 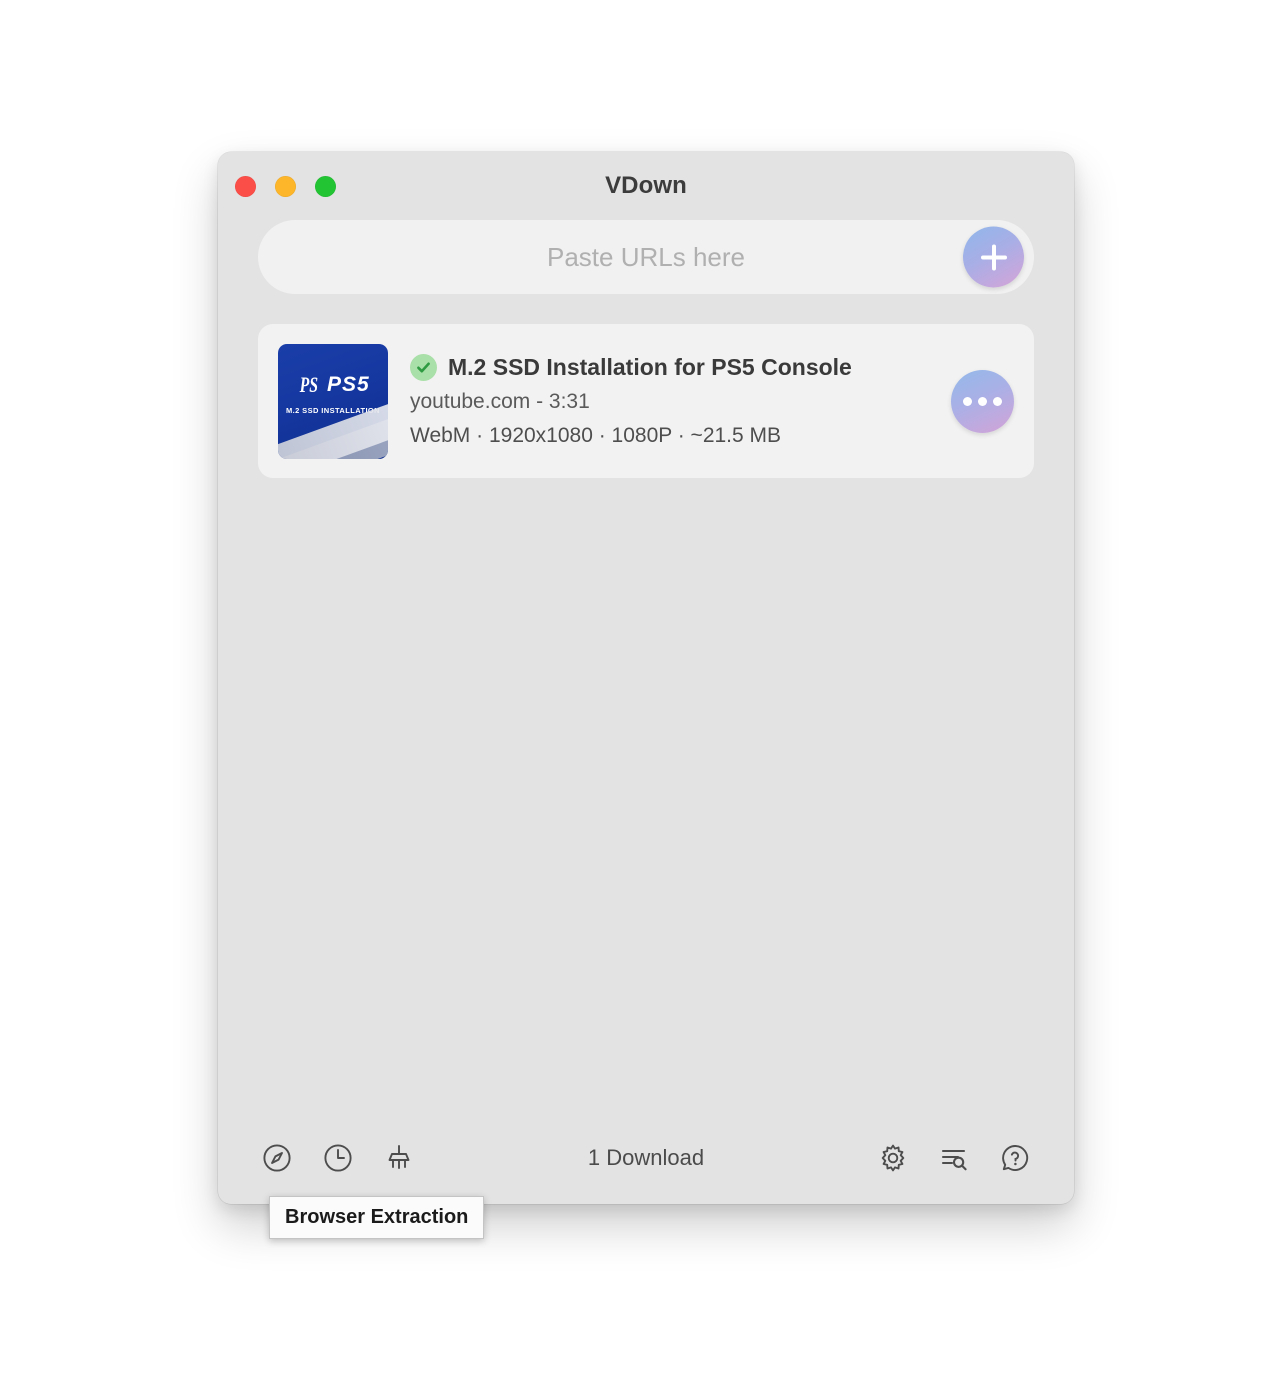 What do you see at coordinates (500, 401) in the screenshot?
I see `download-source: youtube.com - 3:31` at bounding box center [500, 401].